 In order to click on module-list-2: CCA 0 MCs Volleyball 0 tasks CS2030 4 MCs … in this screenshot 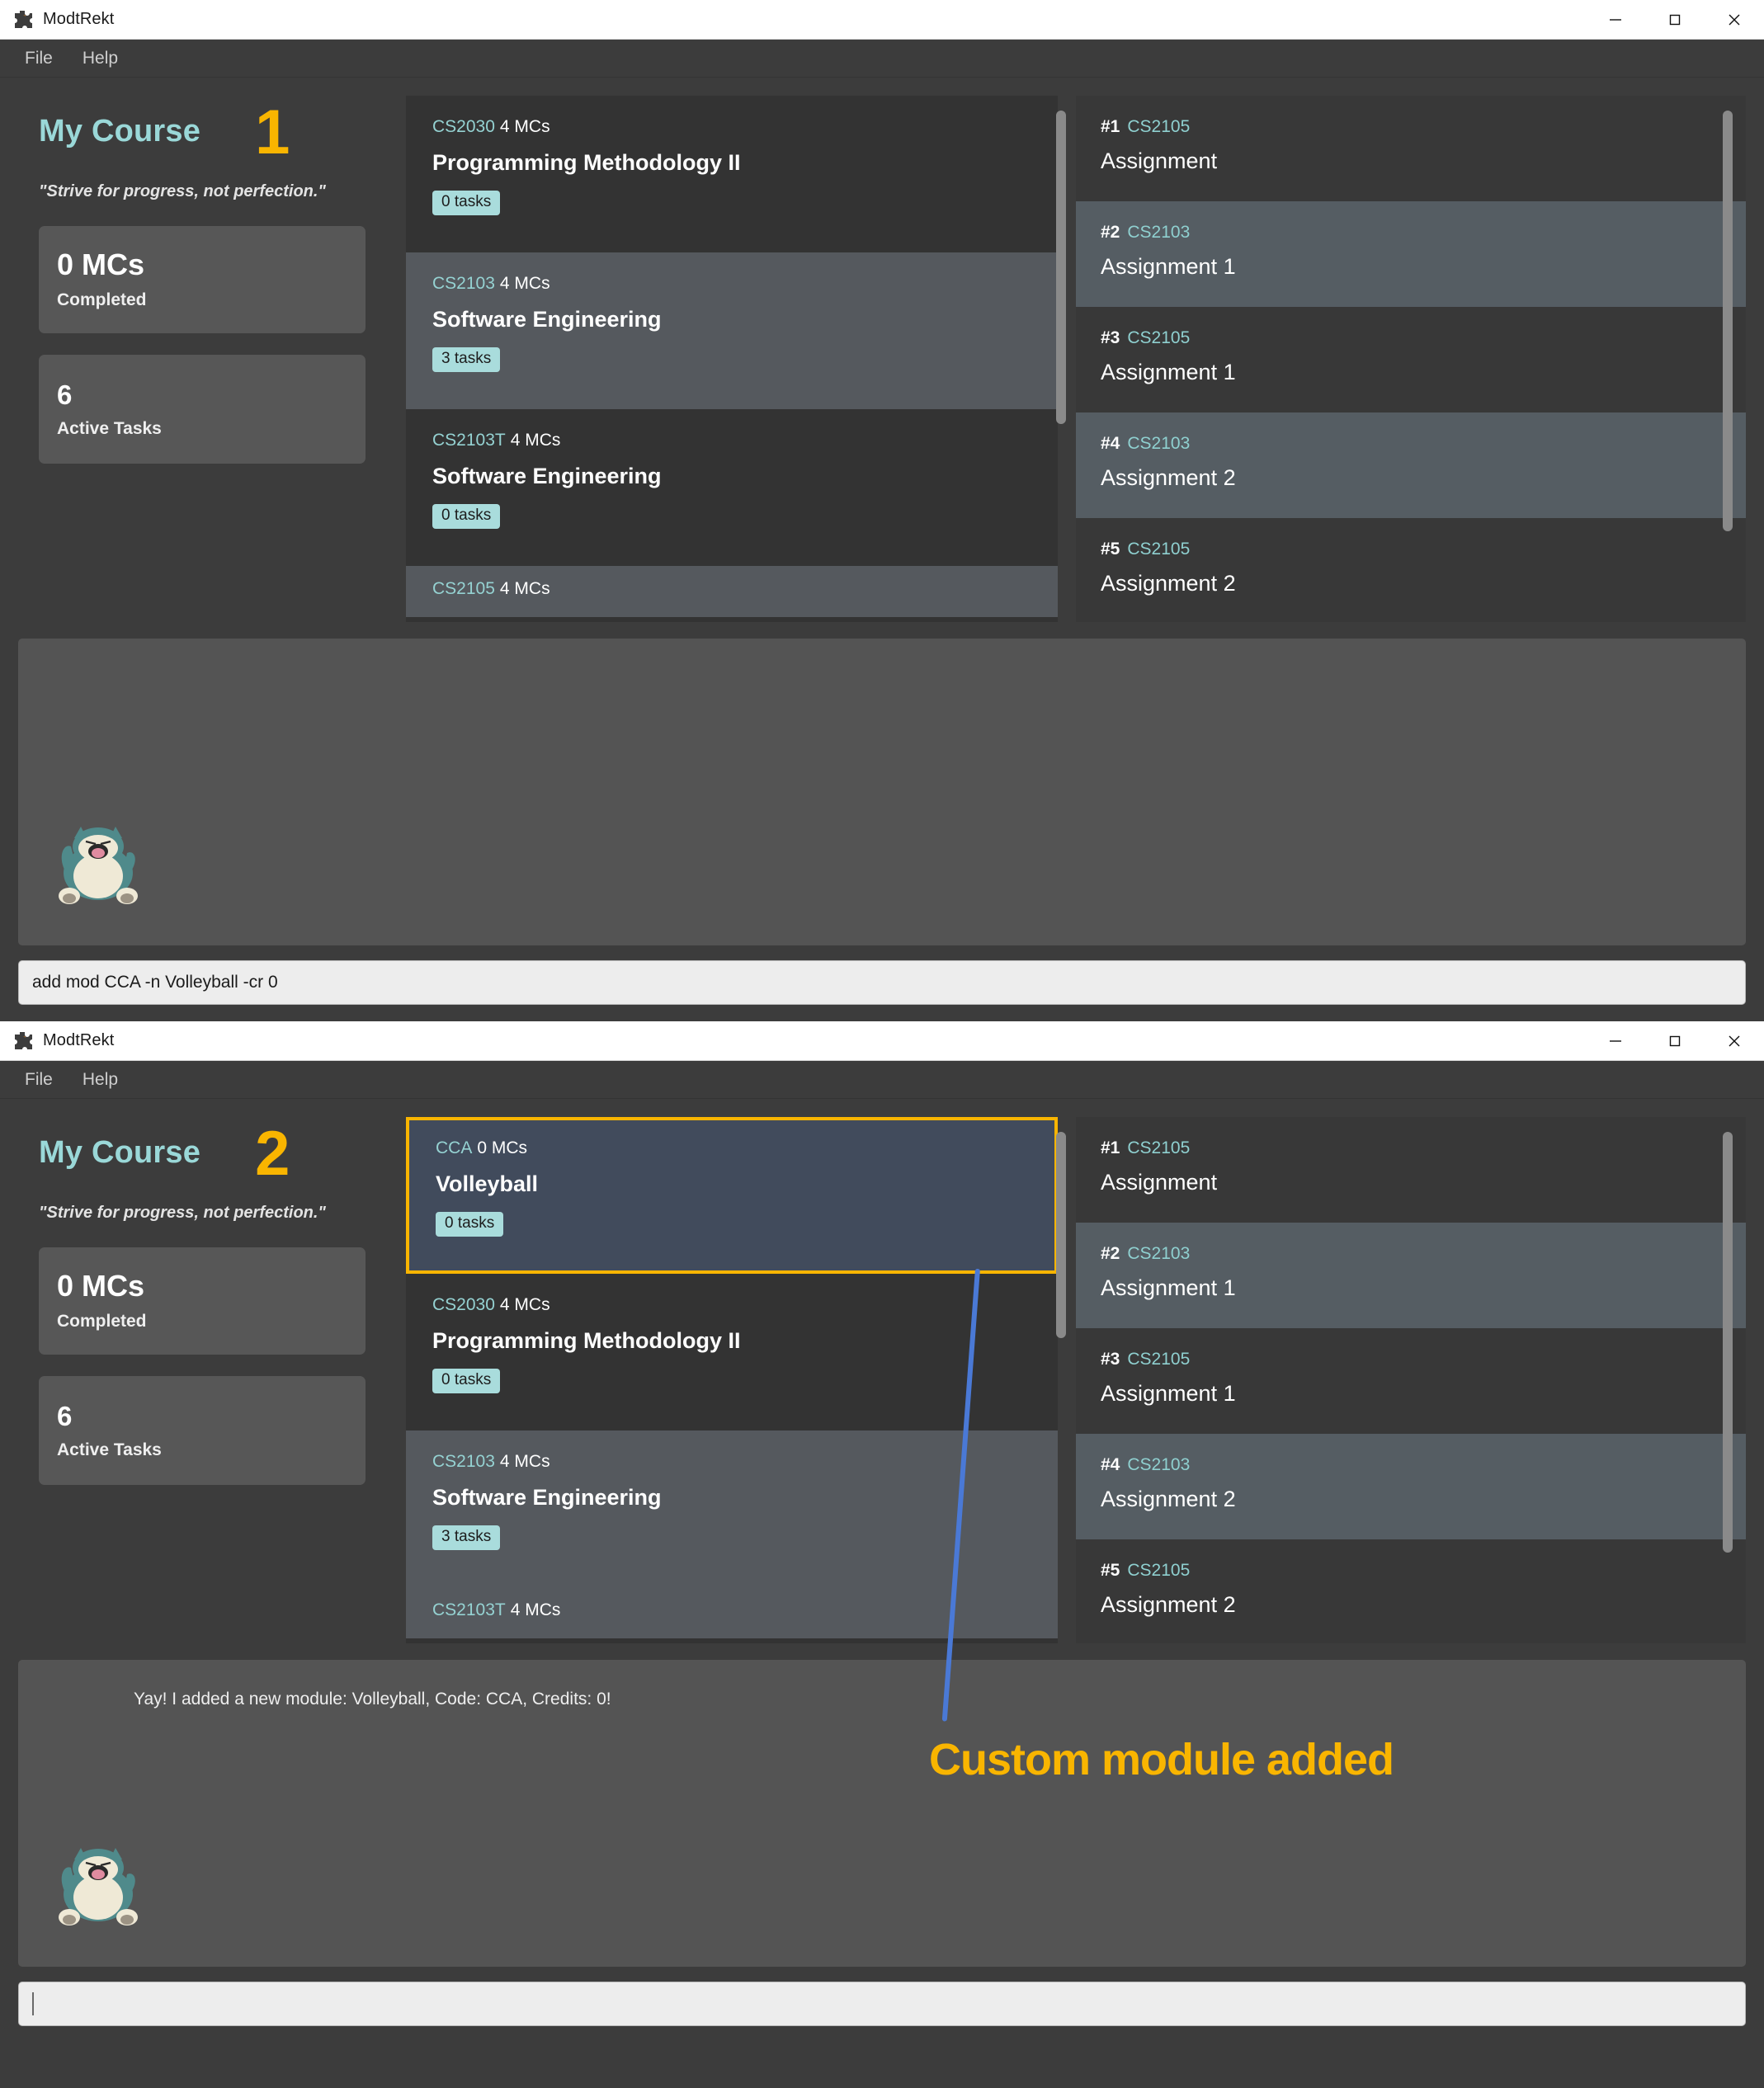, I will do `click(736, 1380)`.